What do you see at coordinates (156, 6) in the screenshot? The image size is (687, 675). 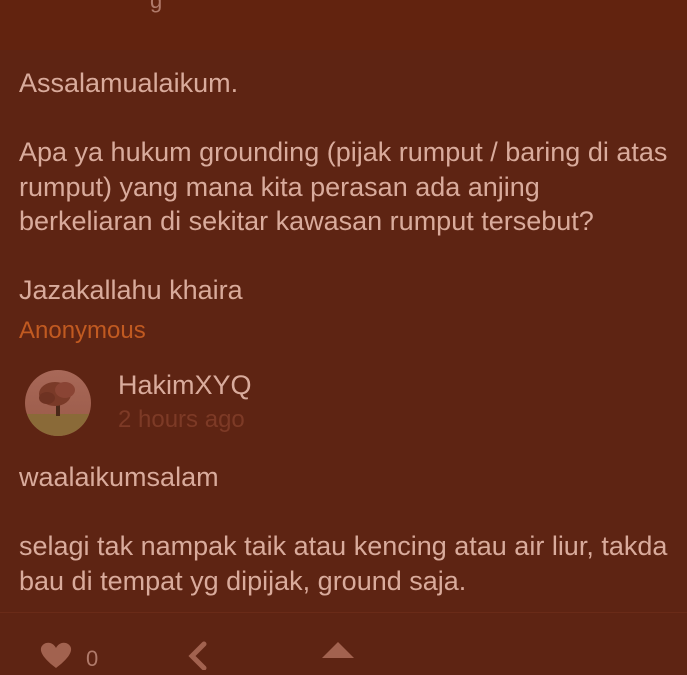 I see `truncated-header-text: g` at bounding box center [156, 6].